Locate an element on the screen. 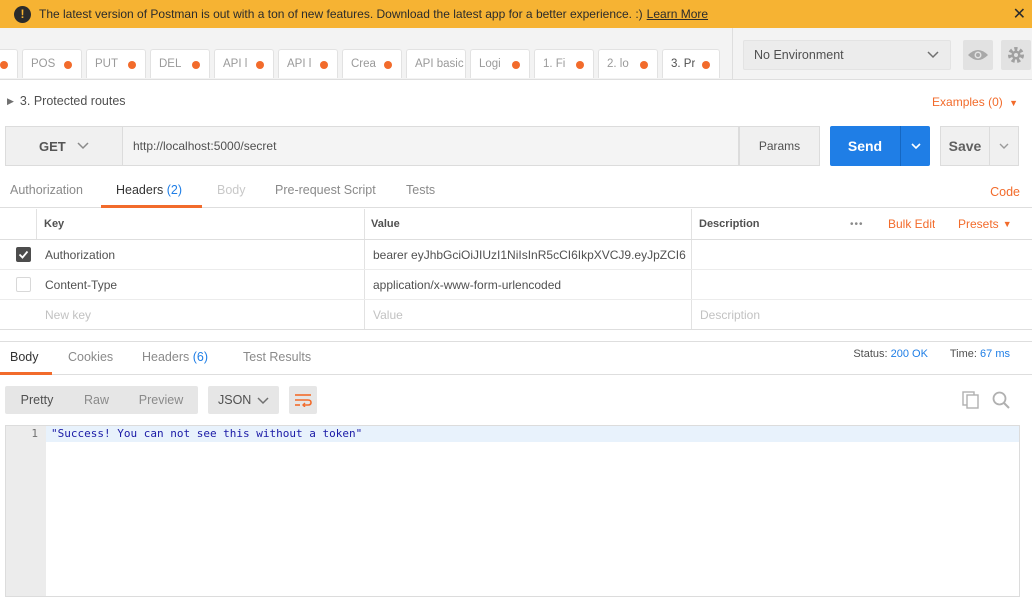 Image resolution: width=1032 pixels, height=597 pixels. request-tab: DEL is located at coordinates (180, 63).